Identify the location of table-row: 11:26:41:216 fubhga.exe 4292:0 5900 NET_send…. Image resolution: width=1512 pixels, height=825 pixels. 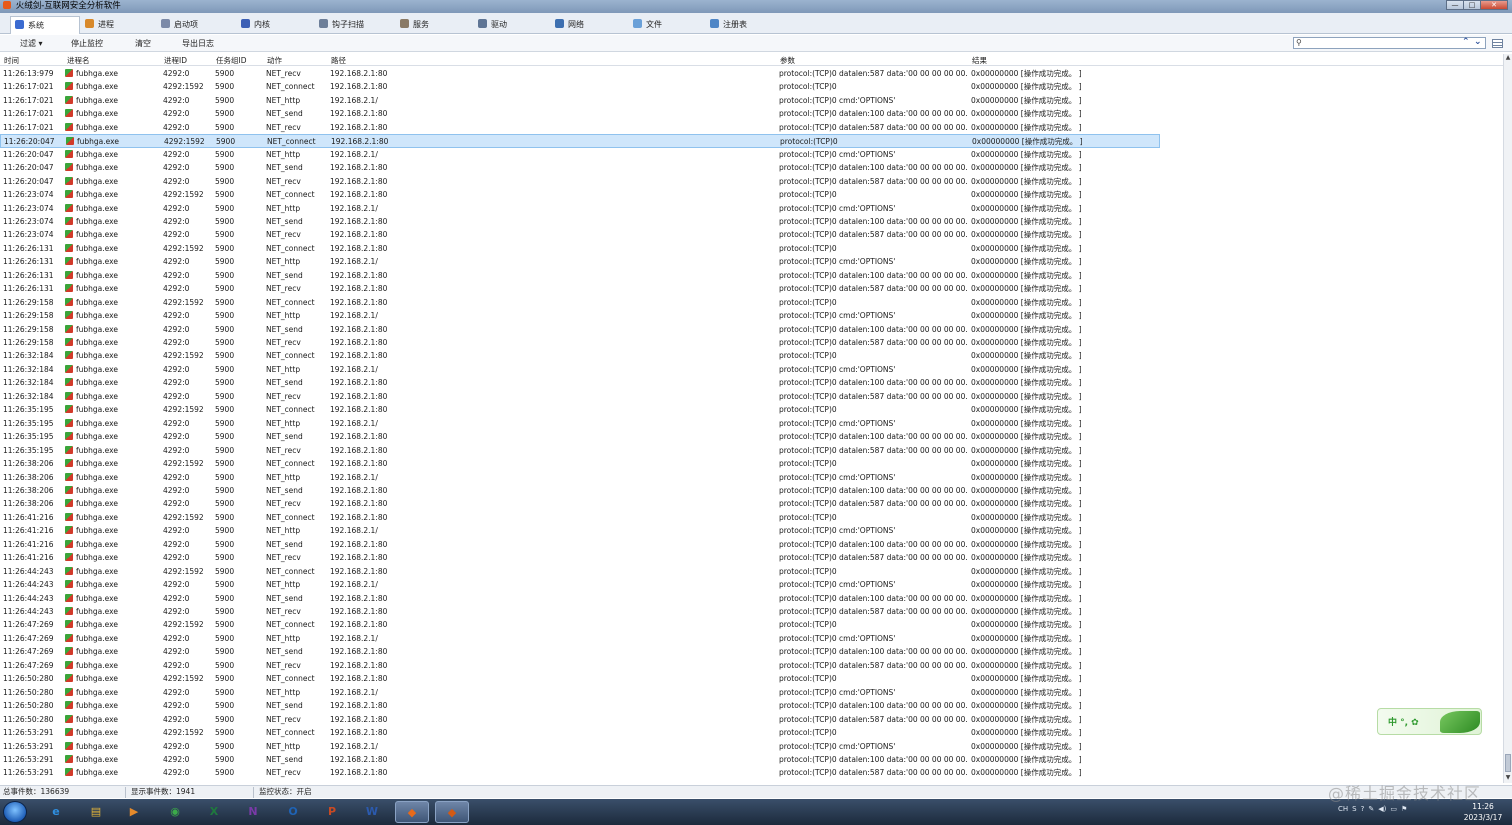
(751, 544).